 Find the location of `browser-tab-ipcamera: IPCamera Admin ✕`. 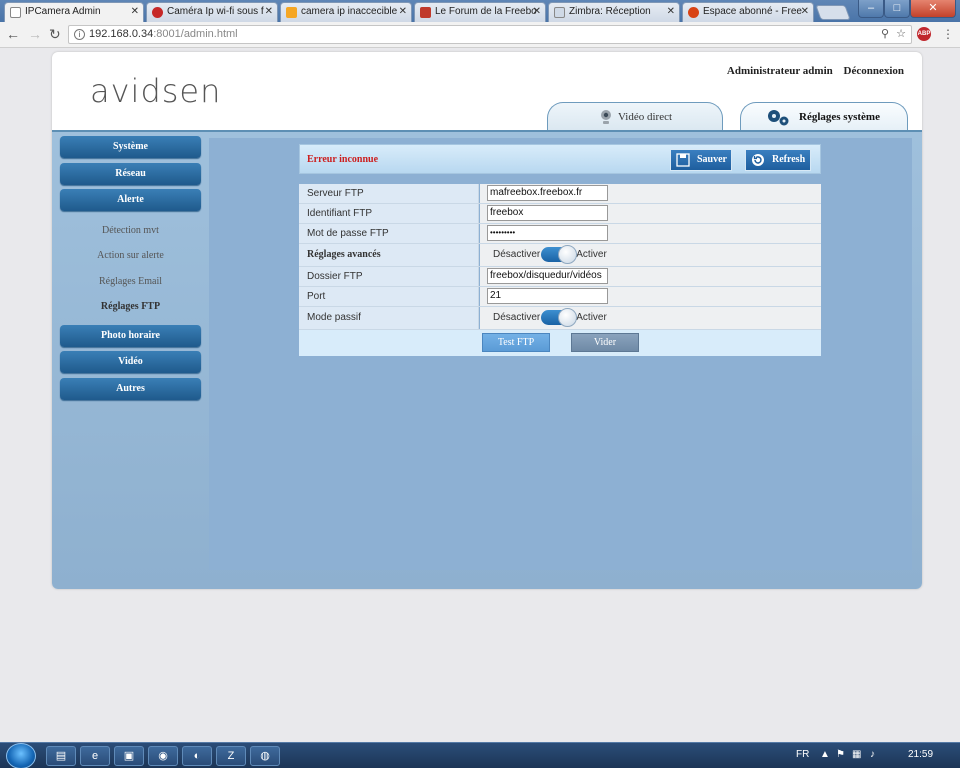

browser-tab-ipcamera: IPCamera Admin ✕ is located at coordinates (74, 12).